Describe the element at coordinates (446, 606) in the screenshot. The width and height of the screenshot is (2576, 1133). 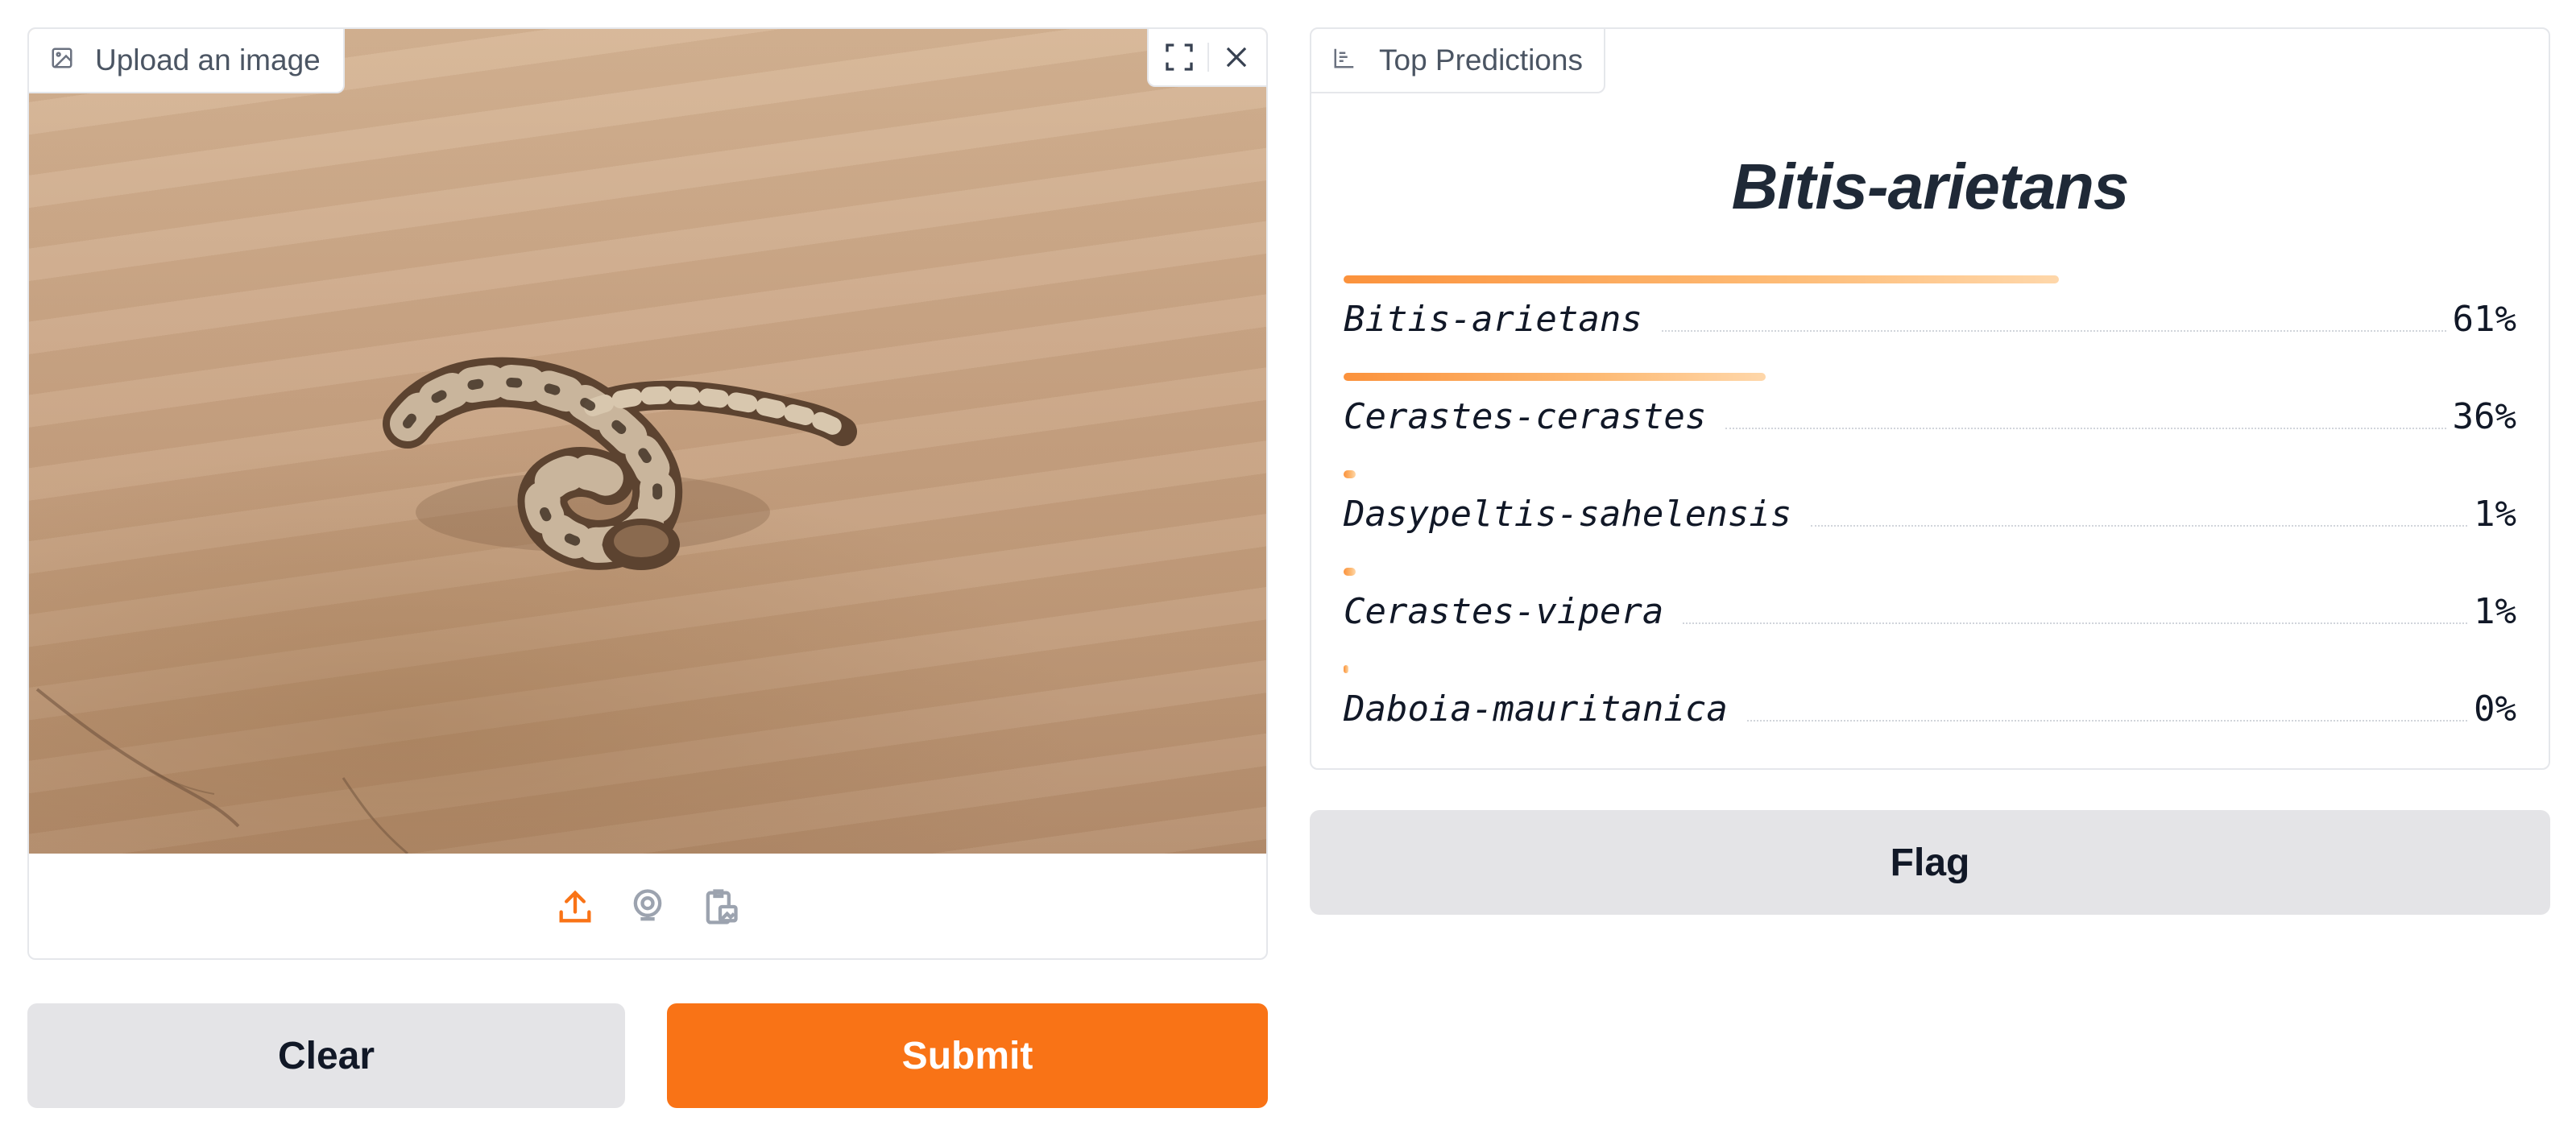
I see `snake-photo` at that location.